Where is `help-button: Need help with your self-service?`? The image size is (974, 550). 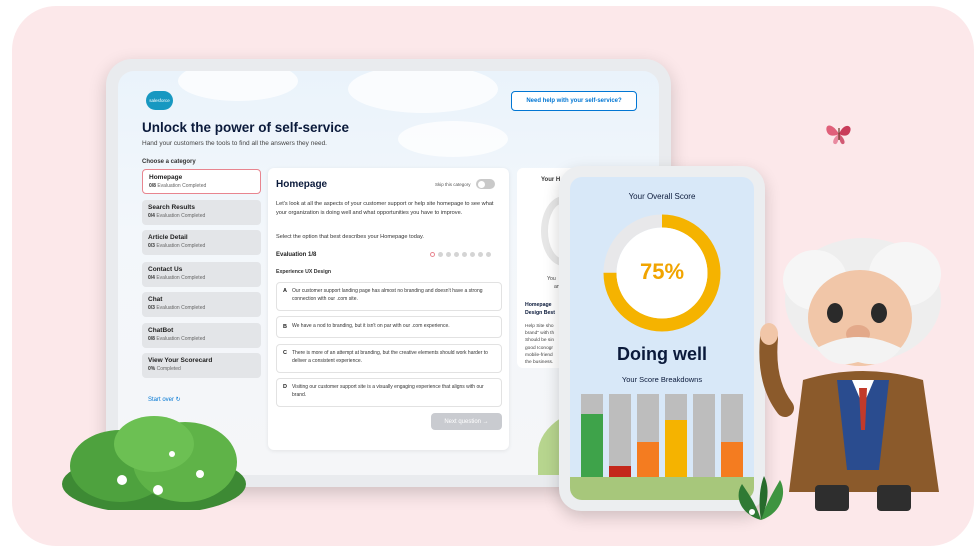 help-button: Need help with your self-service? is located at coordinates (574, 101).